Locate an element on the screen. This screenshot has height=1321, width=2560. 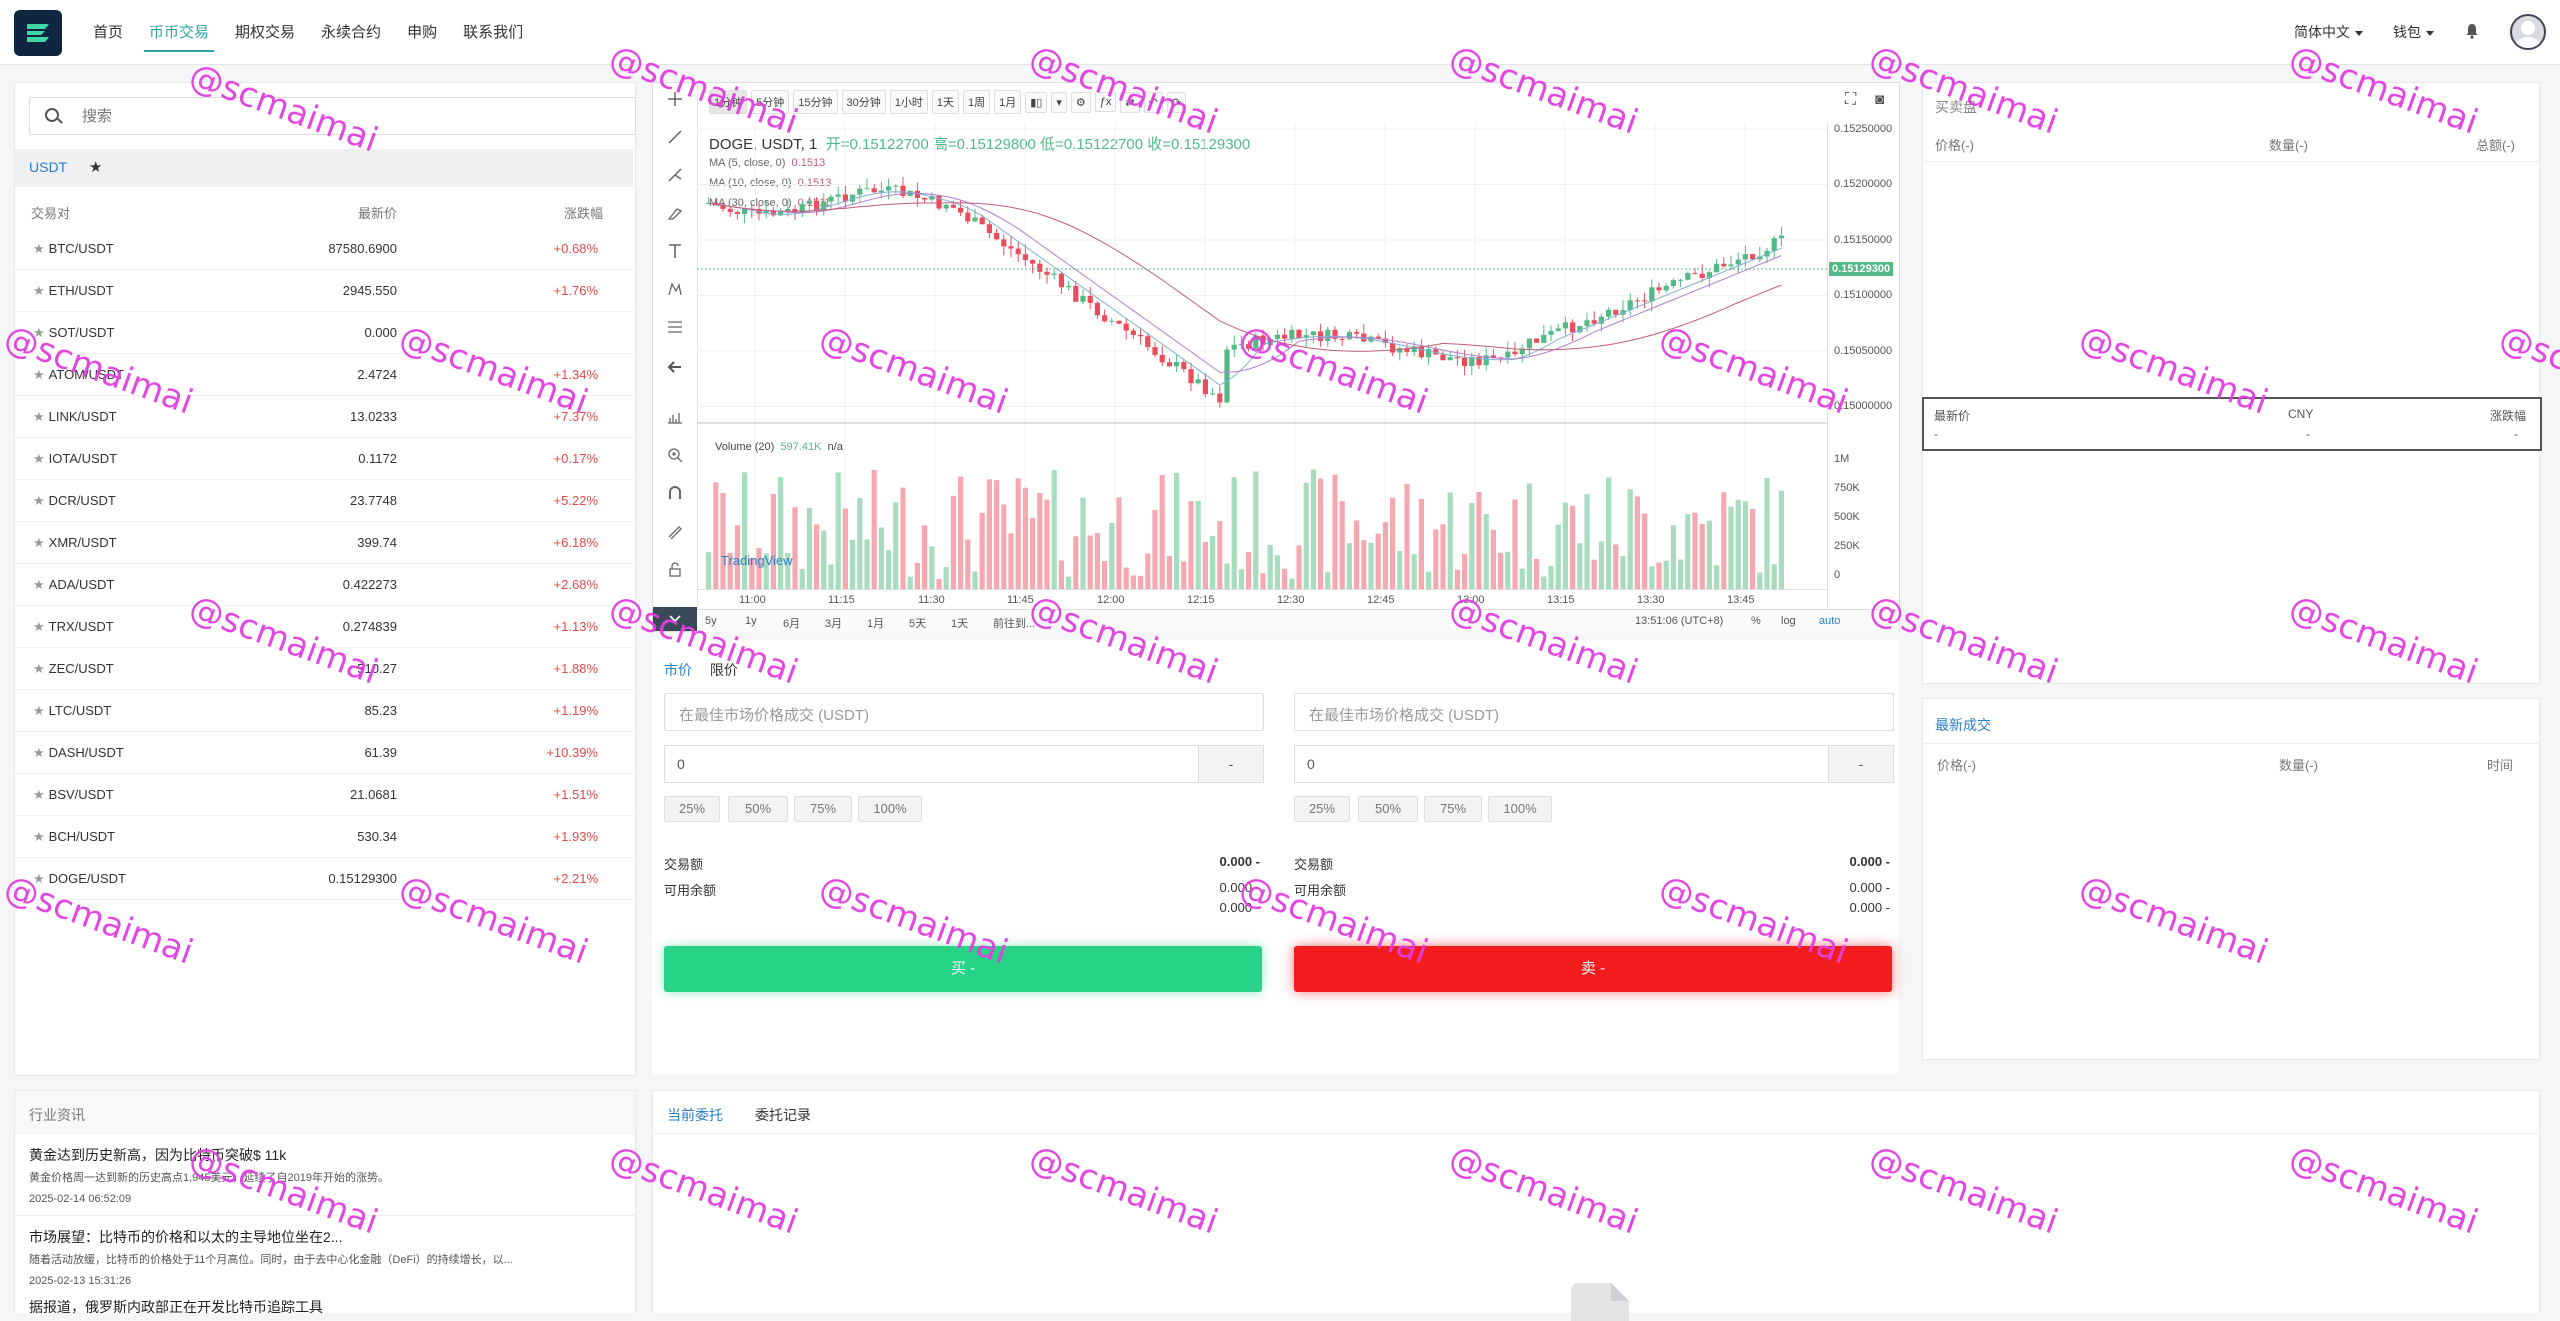
tab-favorites: ★ is located at coordinates (95, 167).